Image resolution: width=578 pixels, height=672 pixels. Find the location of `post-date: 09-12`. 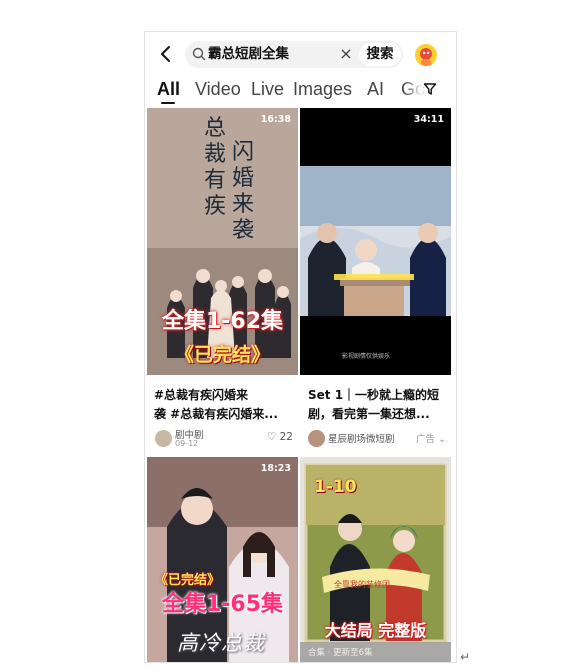

post-date: 09-12 is located at coordinates (187, 443).